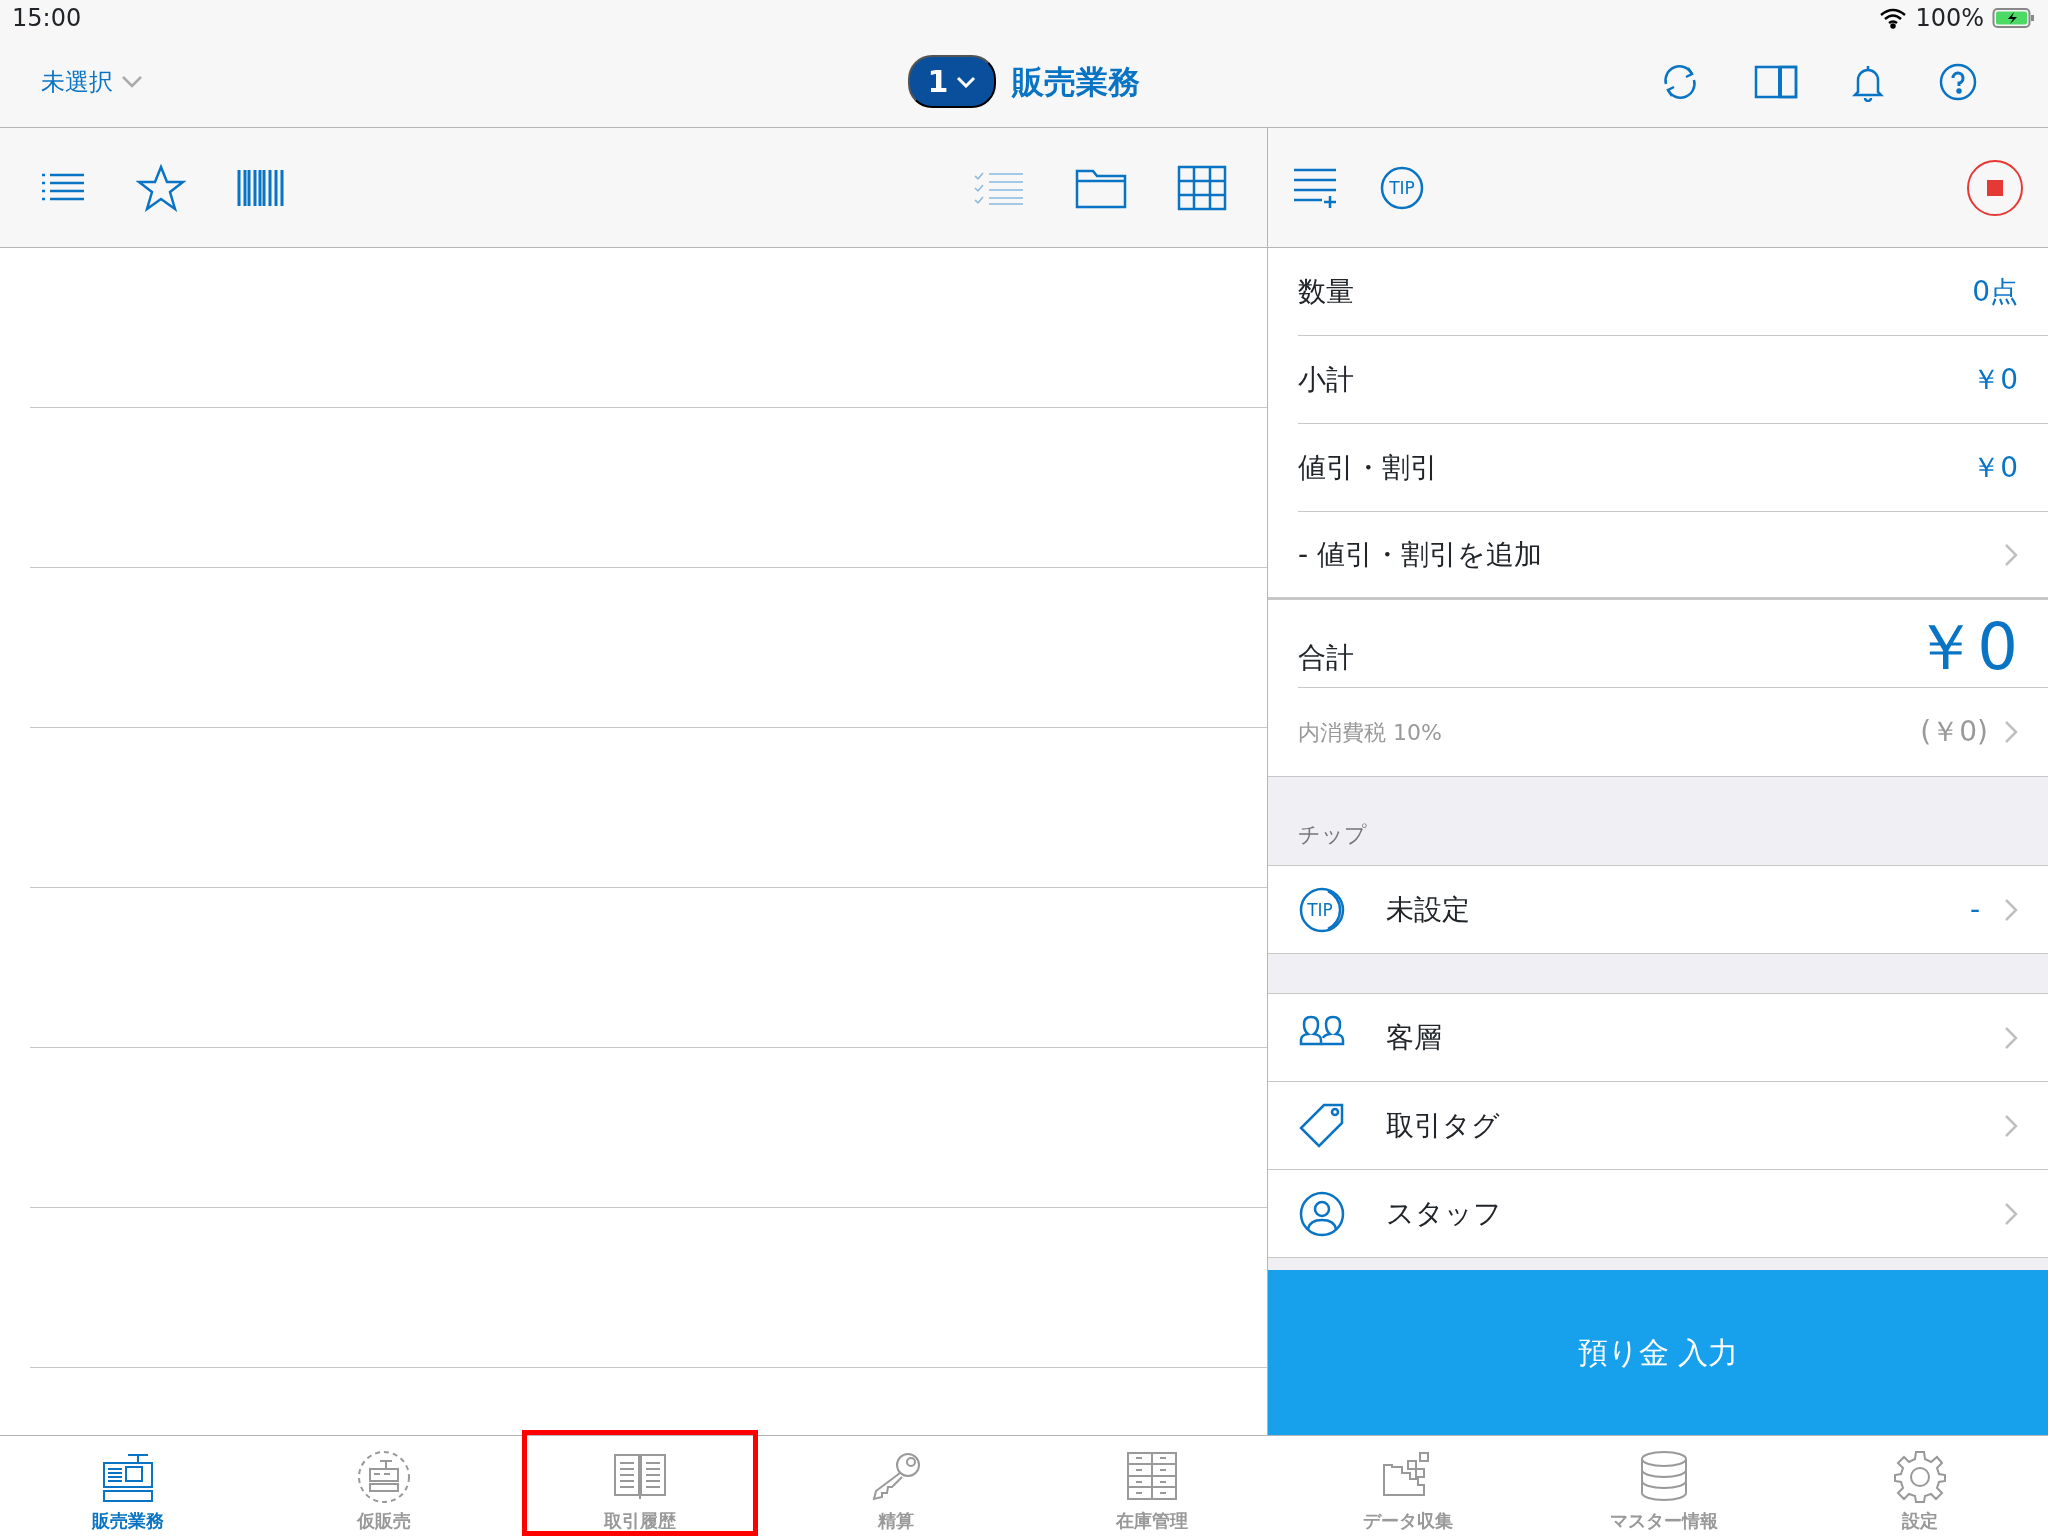 The image size is (2048, 1536). What do you see at coordinates (47, 18) in the screenshot?
I see `status-time: 15:00` at bounding box center [47, 18].